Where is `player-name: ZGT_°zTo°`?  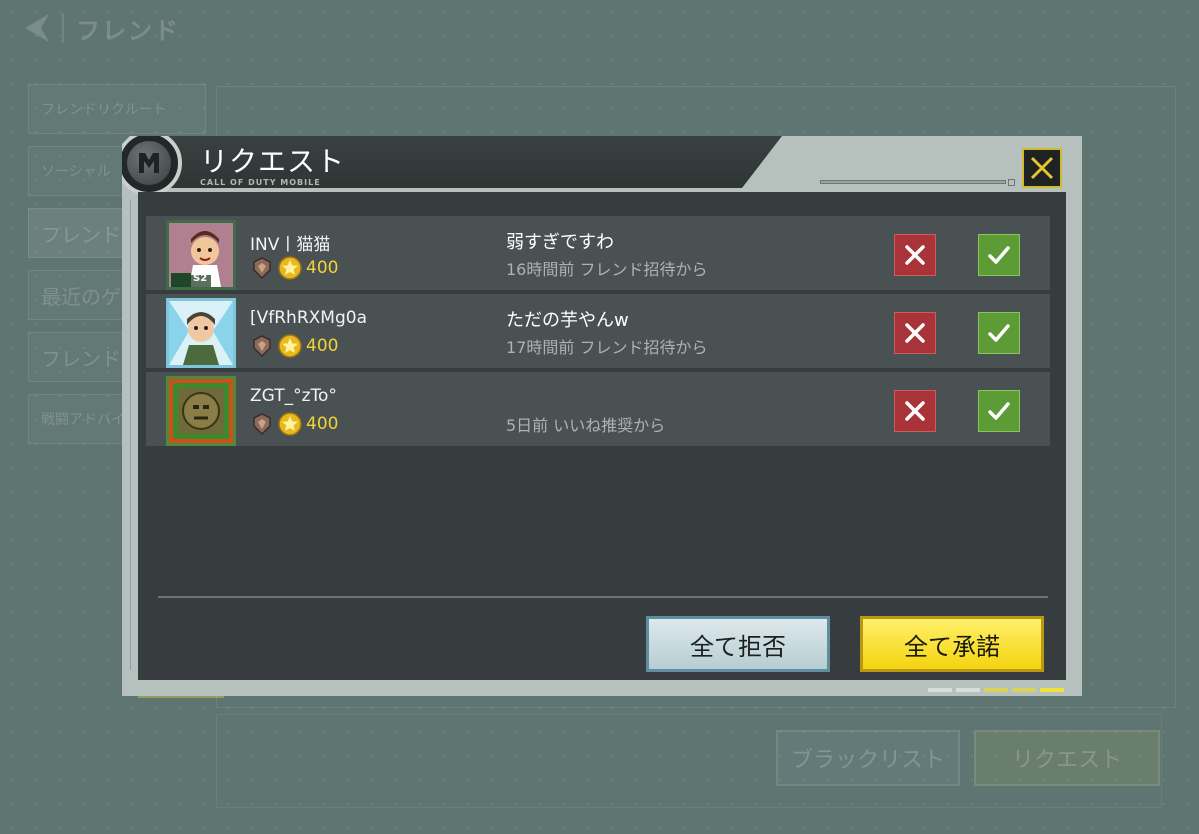 player-name: ZGT_°zTo° is located at coordinates (293, 396).